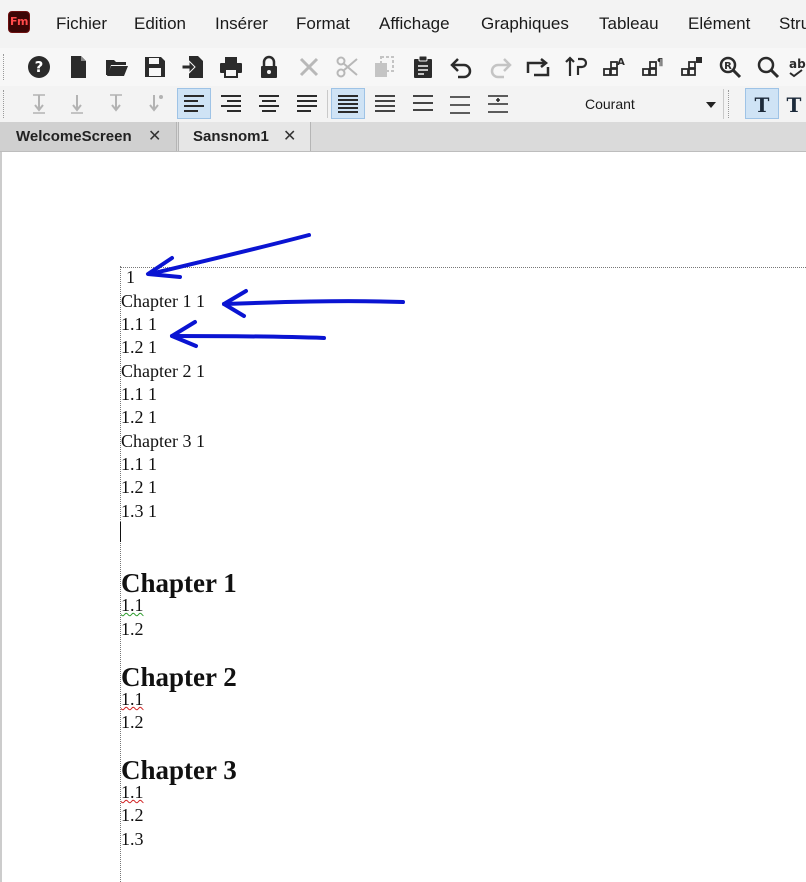  What do you see at coordinates (525, 24) in the screenshot?
I see `menu-graphiques: Graphiques` at bounding box center [525, 24].